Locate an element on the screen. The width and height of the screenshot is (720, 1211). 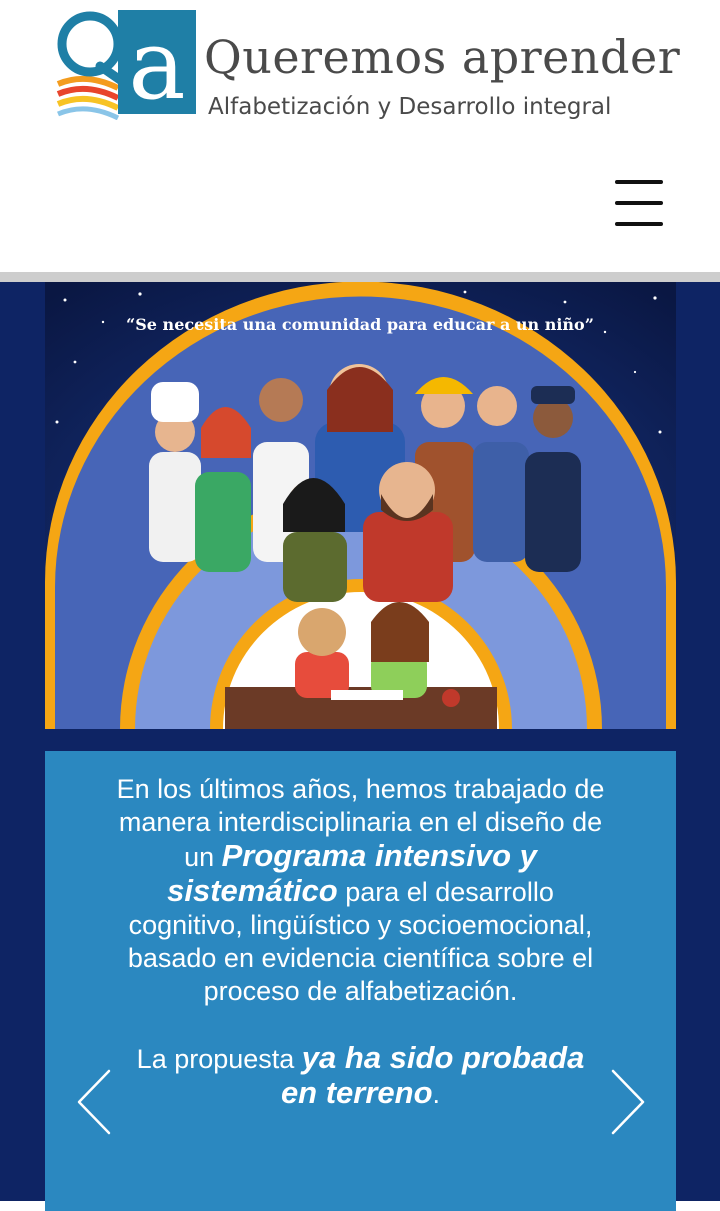
svg-text: a is located at coordinates (156, 64).